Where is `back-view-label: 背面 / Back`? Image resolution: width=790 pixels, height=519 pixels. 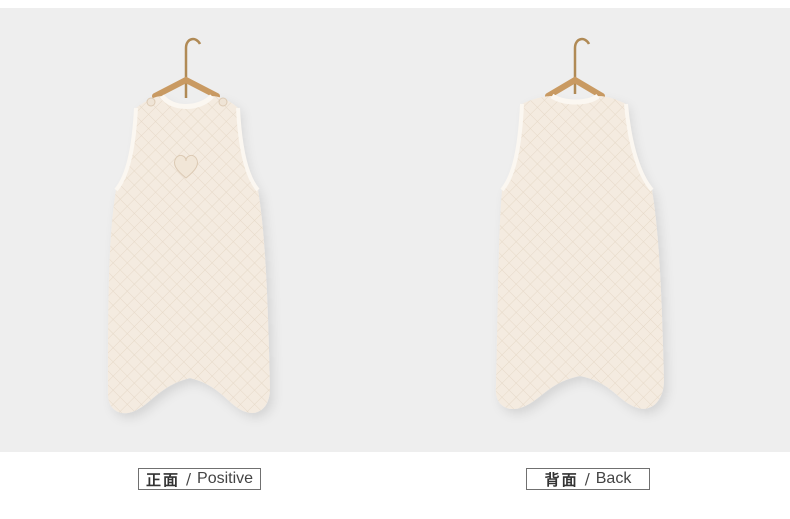 back-view-label: 背面 / Back is located at coordinates (588, 479).